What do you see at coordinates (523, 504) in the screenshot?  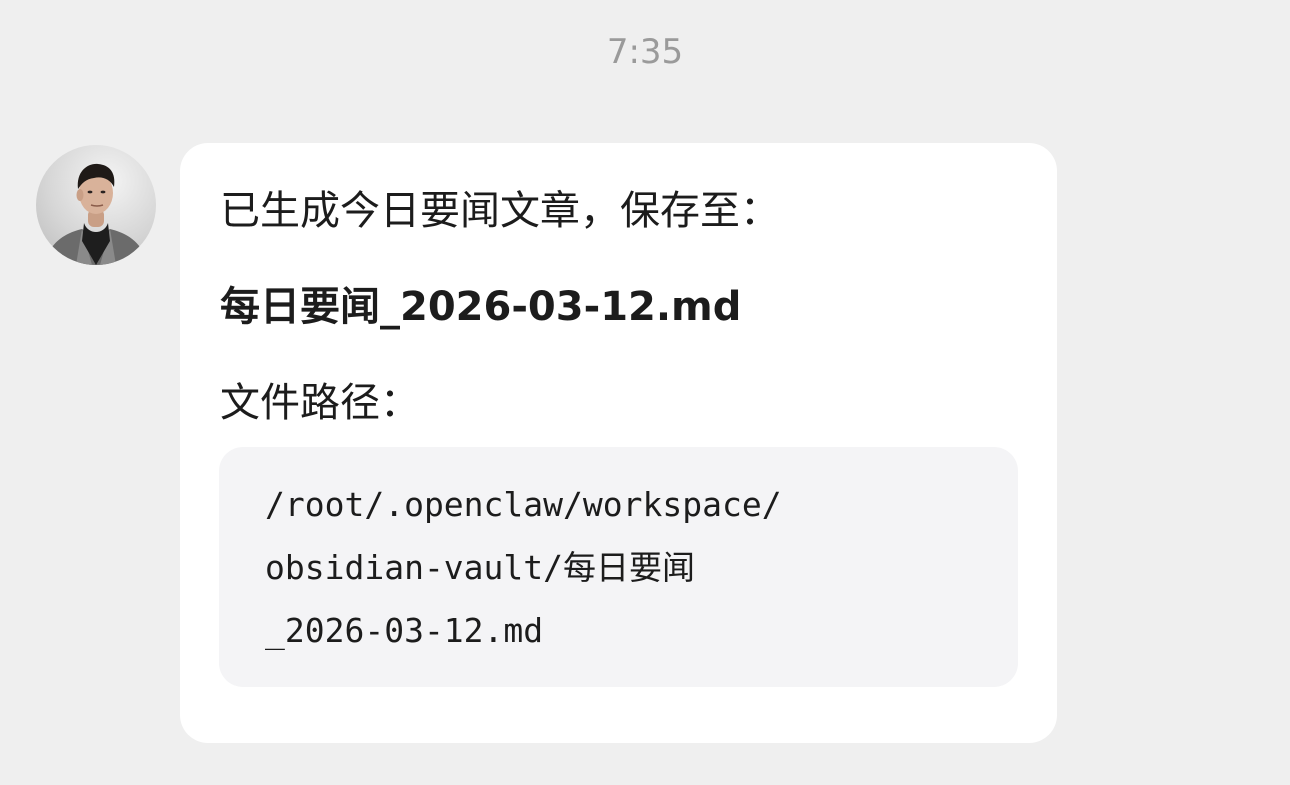 I see `file-path-line: /root/.openclaw/workspace/` at bounding box center [523, 504].